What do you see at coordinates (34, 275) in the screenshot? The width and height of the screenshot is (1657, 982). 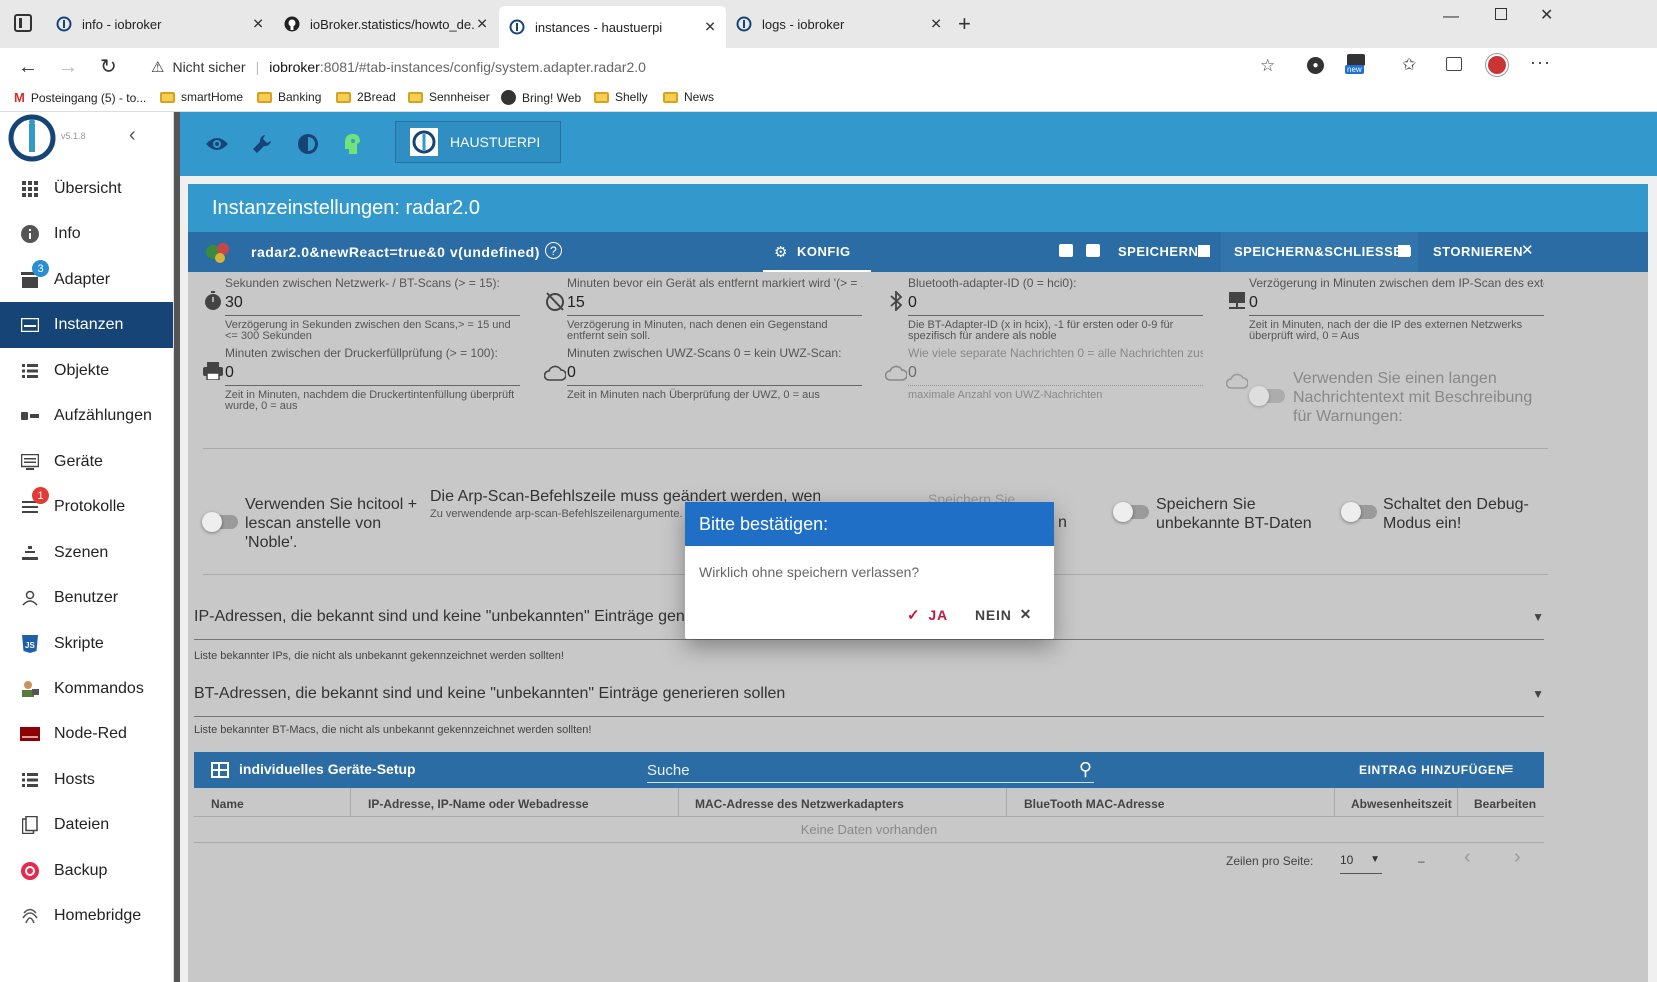 I see `store-icon: 3` at bounding box center [34, 275].